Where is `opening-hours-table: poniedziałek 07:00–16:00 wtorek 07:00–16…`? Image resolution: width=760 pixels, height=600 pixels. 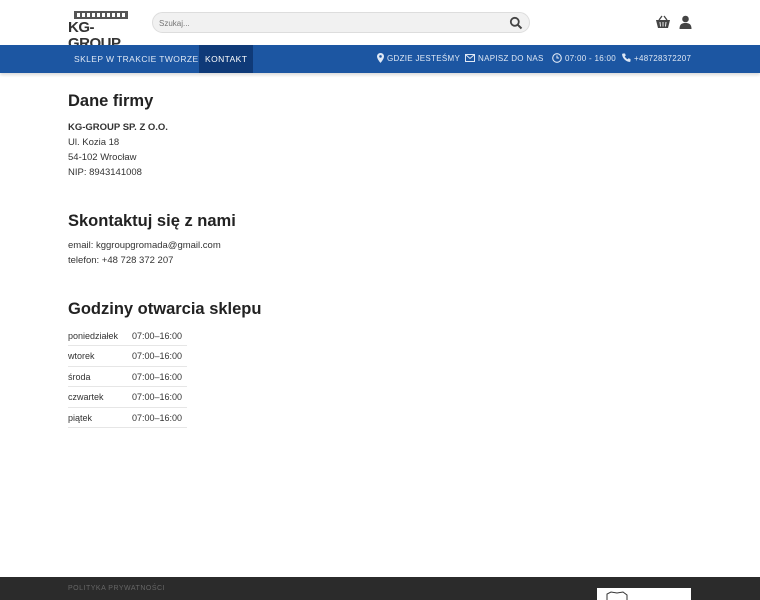
opening-hours-table: poniedziałek 07:00–16:00 wtorek 07:00–16… is located at coordinates (127, 377).